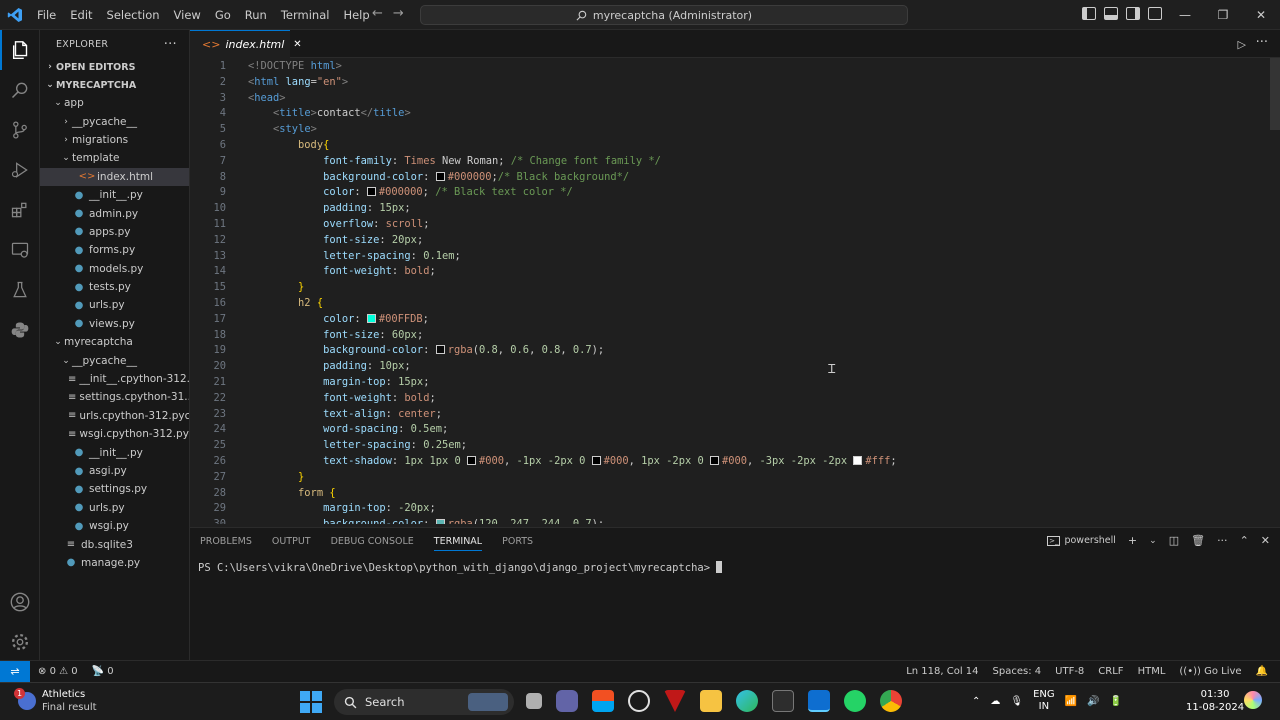  Describe the element at coordinates (114, 342) in the screenshot. I see `tree-item: ⌄ myrecaptcha` at that location.